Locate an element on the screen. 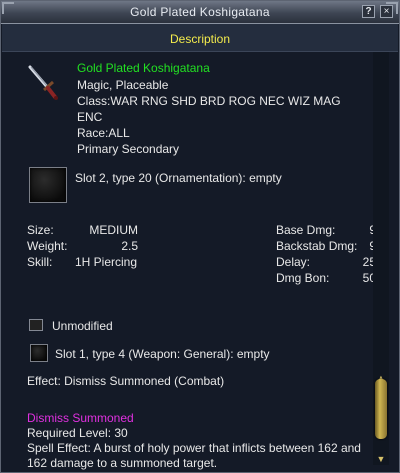 The height and width of the screenshot is (473, 400). stat-skill-label: Skill: is located at coordinates (40, 262).